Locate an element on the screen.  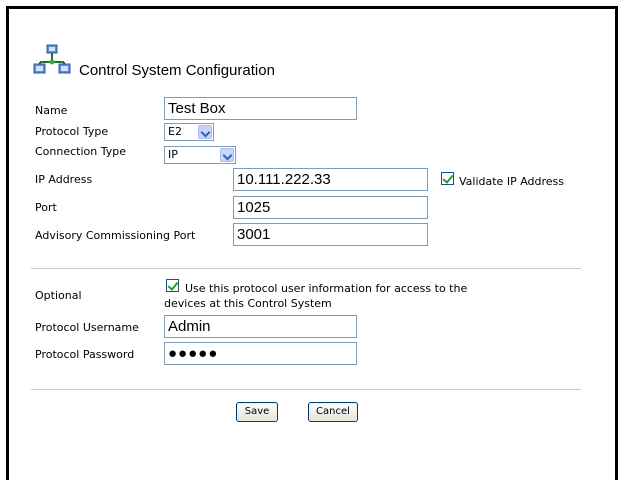
protocol-username-label: Protocol Username is located at coordinates (87, 327).